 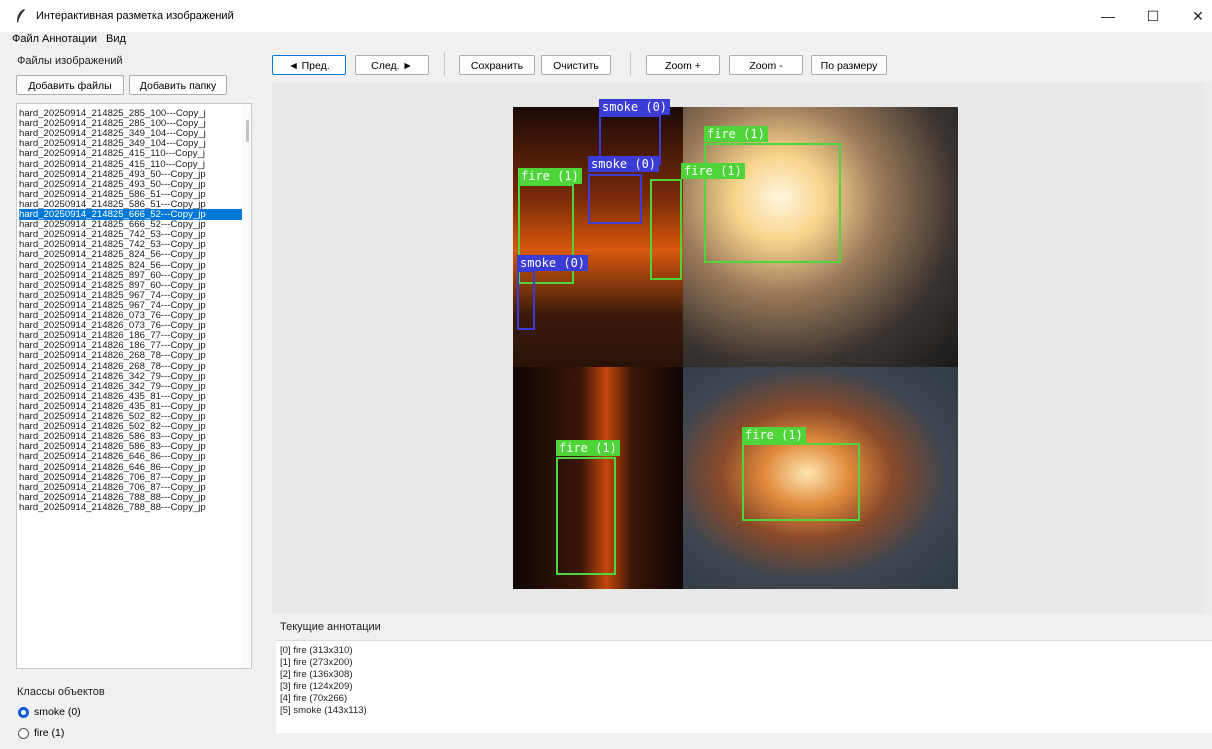 What do you see at coordinates (742, 742) in the screenshot?
I see `annotations-horizontal-scrollbar` at bounding box center [742, 742].